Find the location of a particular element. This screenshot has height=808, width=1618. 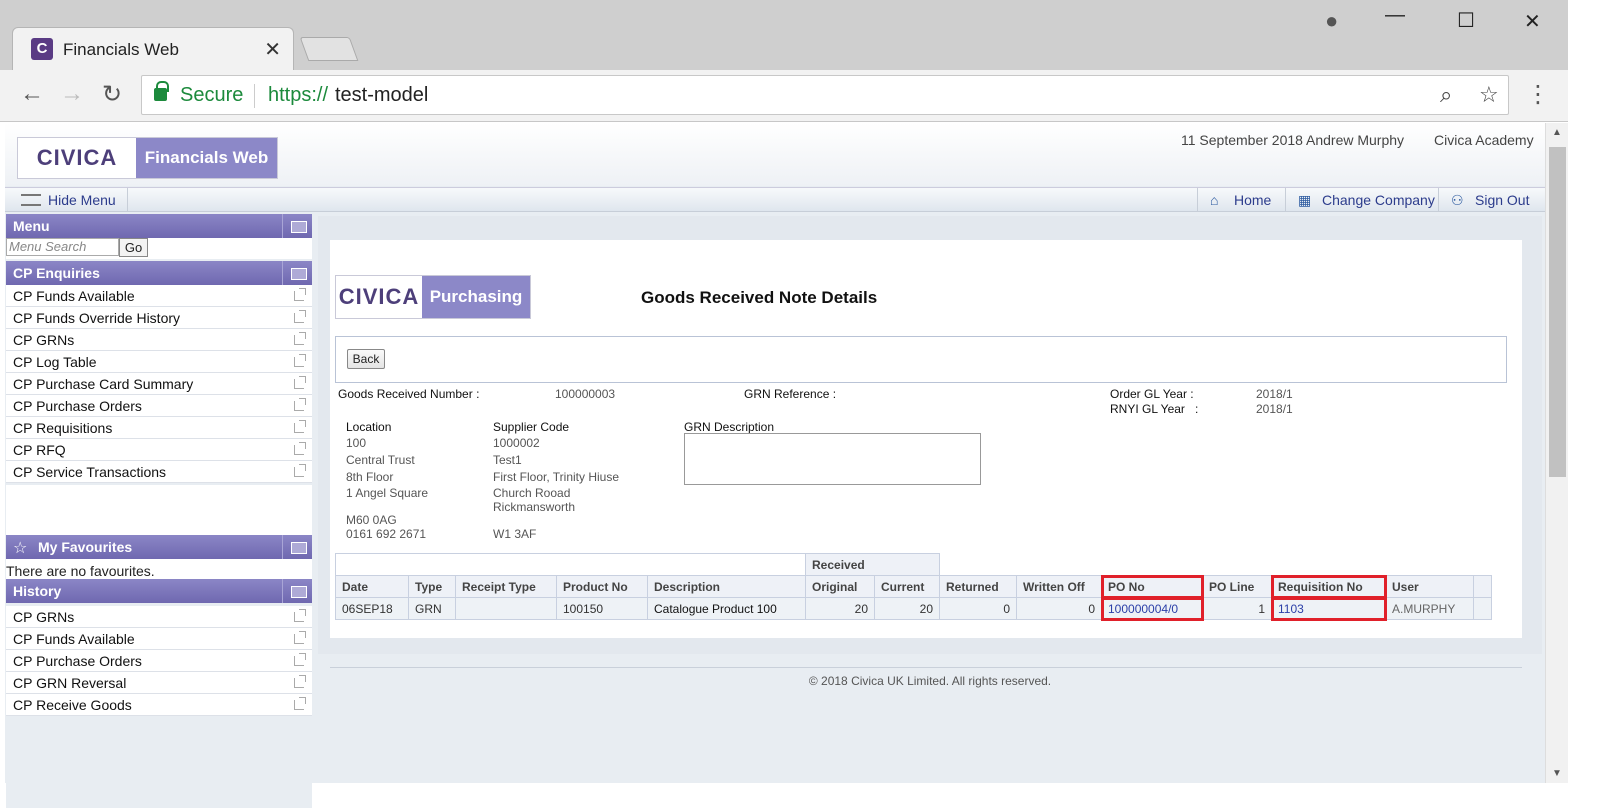

home-link: ⌂ Home is located at coordinates (1241, 200).